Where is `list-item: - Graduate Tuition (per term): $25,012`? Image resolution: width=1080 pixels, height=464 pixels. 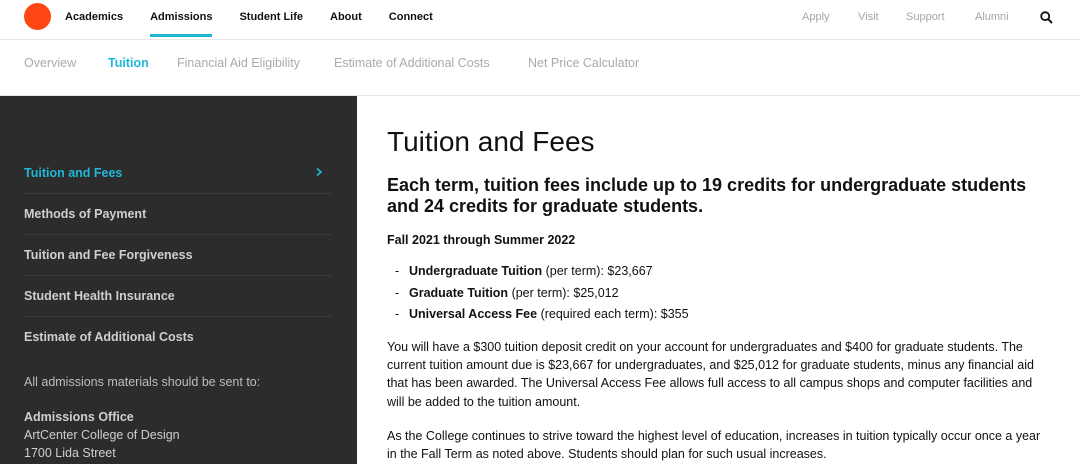 list-item: - Graduate Tuition (per term): $25,012 is located at coordinates (542, 294).